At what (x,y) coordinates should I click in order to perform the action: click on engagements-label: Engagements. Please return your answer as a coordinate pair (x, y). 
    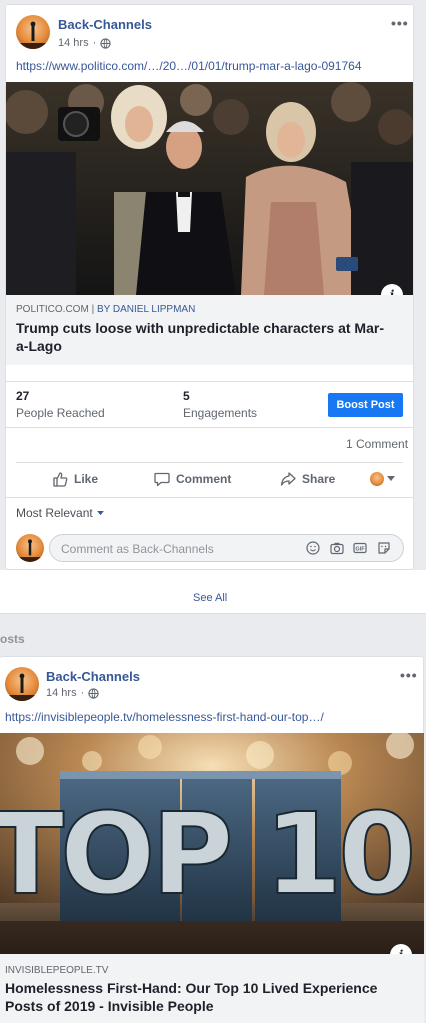
    Looking at the image, I should click on (220, 413).